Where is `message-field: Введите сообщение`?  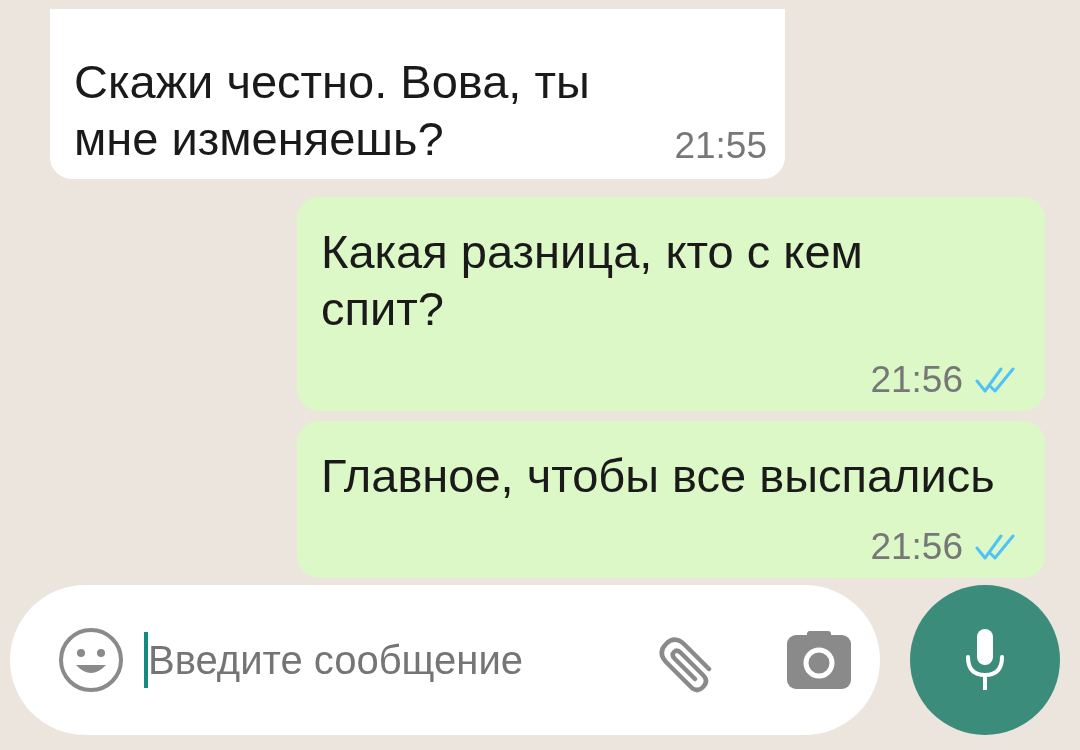 message-field: Введите сообщение is located at coordinates (358, 660).